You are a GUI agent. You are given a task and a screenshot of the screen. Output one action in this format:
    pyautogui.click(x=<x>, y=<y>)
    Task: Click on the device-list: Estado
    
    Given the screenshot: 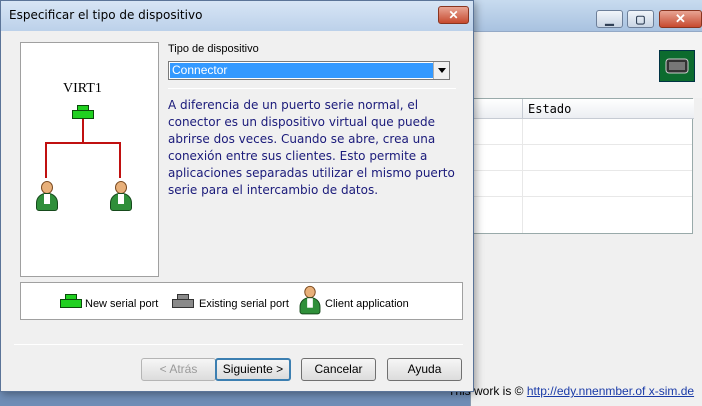 What is the action you would take?
    pyautogui.click(x=582, y=166)
    